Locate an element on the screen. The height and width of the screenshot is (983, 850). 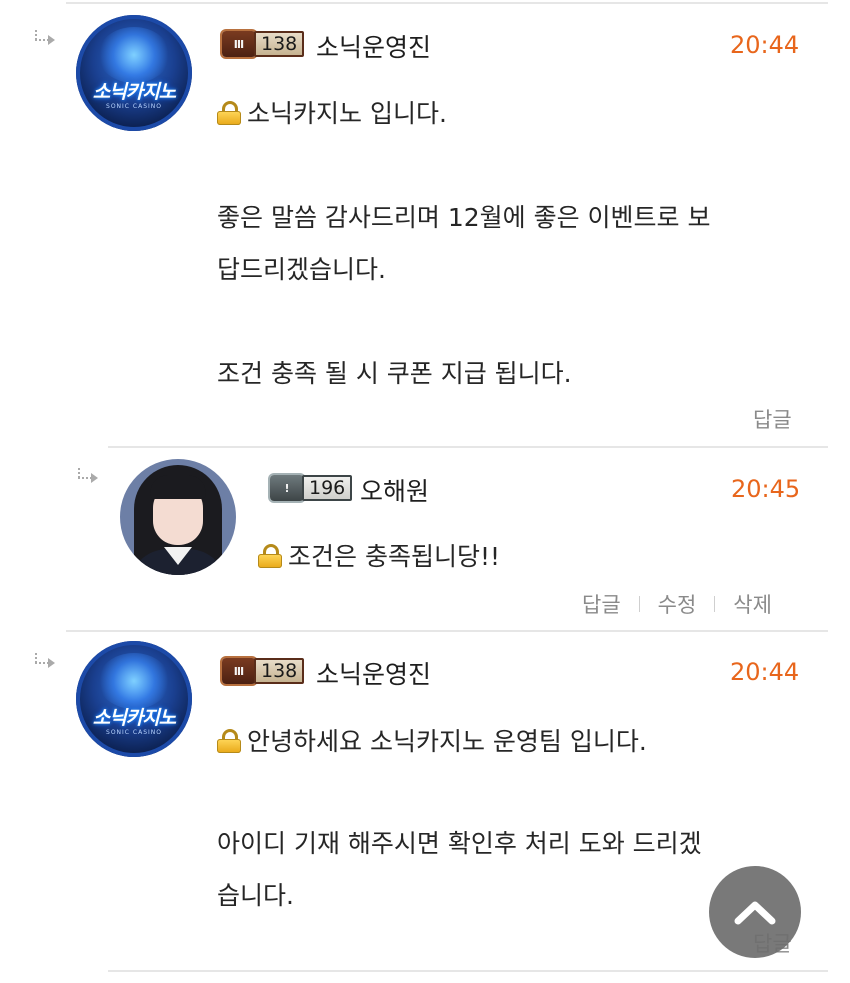
rank-emblem-icon: ! is located at coordinates (287, 488).